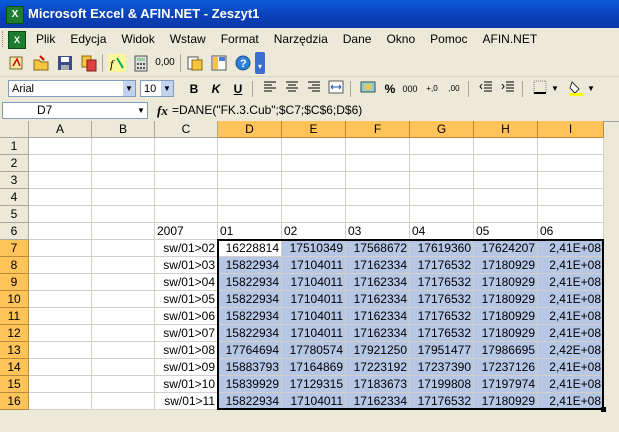 The width and height of the screenshot is (619, 432). What do you see at coordinates (186, 248) in the screenshot?
I see `cell-c7: sw/01>02` at bounding box center [186, 248].